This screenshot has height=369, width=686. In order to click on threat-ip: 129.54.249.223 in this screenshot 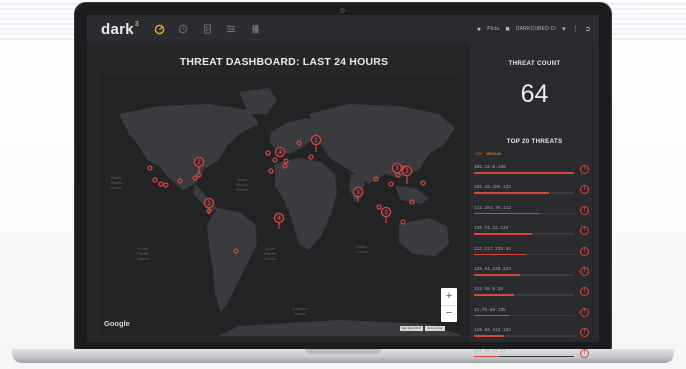, I will do `click(492, 269)`.